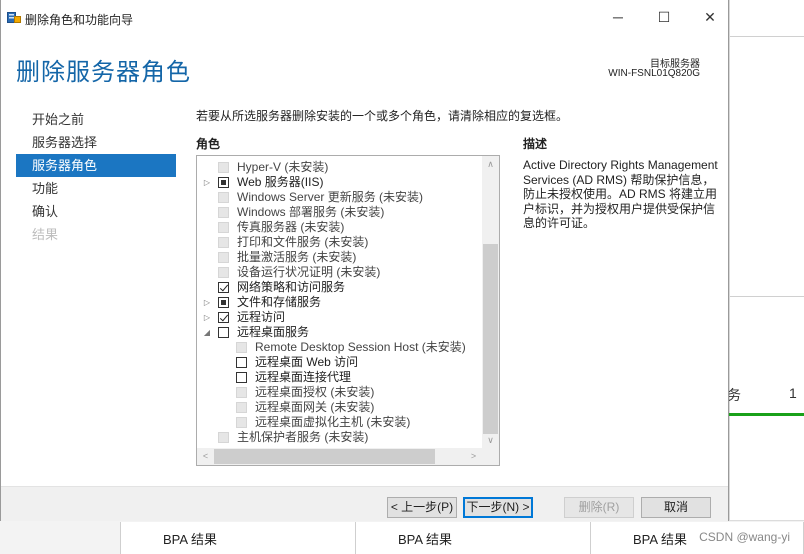 Image resolution: width=804 pixels, height=554 pixels. What do you see at coordinates (279, 302) in the screenshot?
I see `role-label: 文件和存储服务` at bounding box center [279, 302].